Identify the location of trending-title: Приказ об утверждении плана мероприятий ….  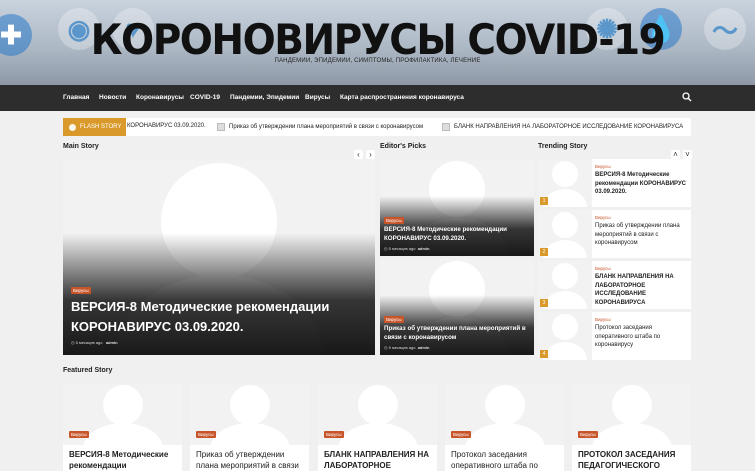
(642, 235).